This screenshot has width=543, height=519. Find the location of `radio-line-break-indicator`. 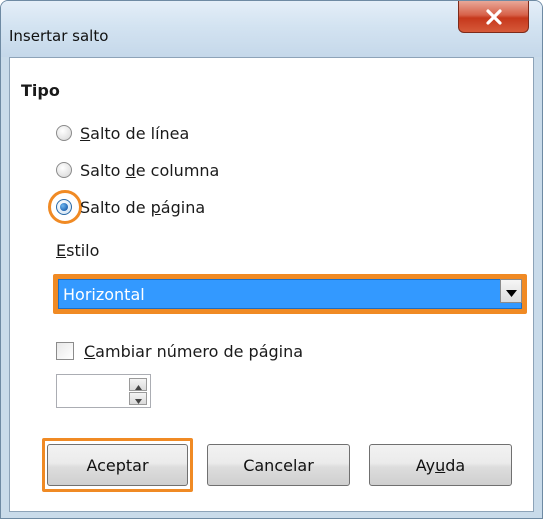

radio-line-break-indicator is located at coordinates (64, 133).